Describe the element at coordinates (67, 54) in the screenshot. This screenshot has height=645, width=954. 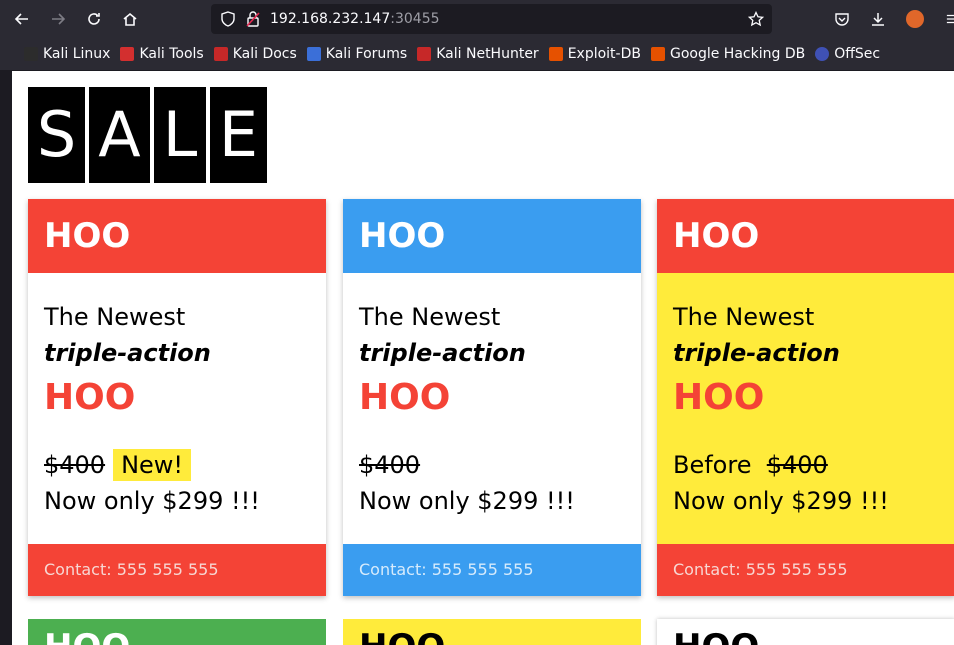
I see `bookmark-kali-linux: Kali Linux` at that location.